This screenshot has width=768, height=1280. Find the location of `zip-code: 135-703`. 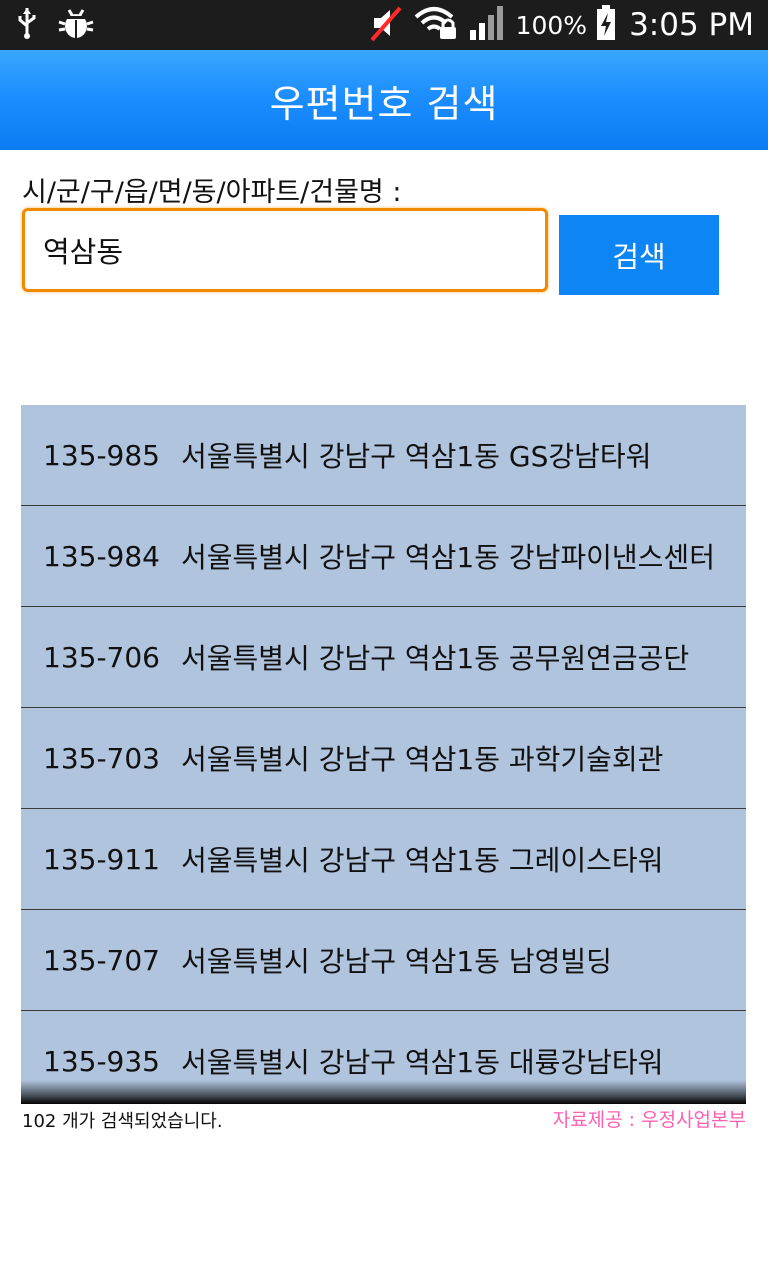

zip-code: 135-703 is located at coordinates (101, 758).